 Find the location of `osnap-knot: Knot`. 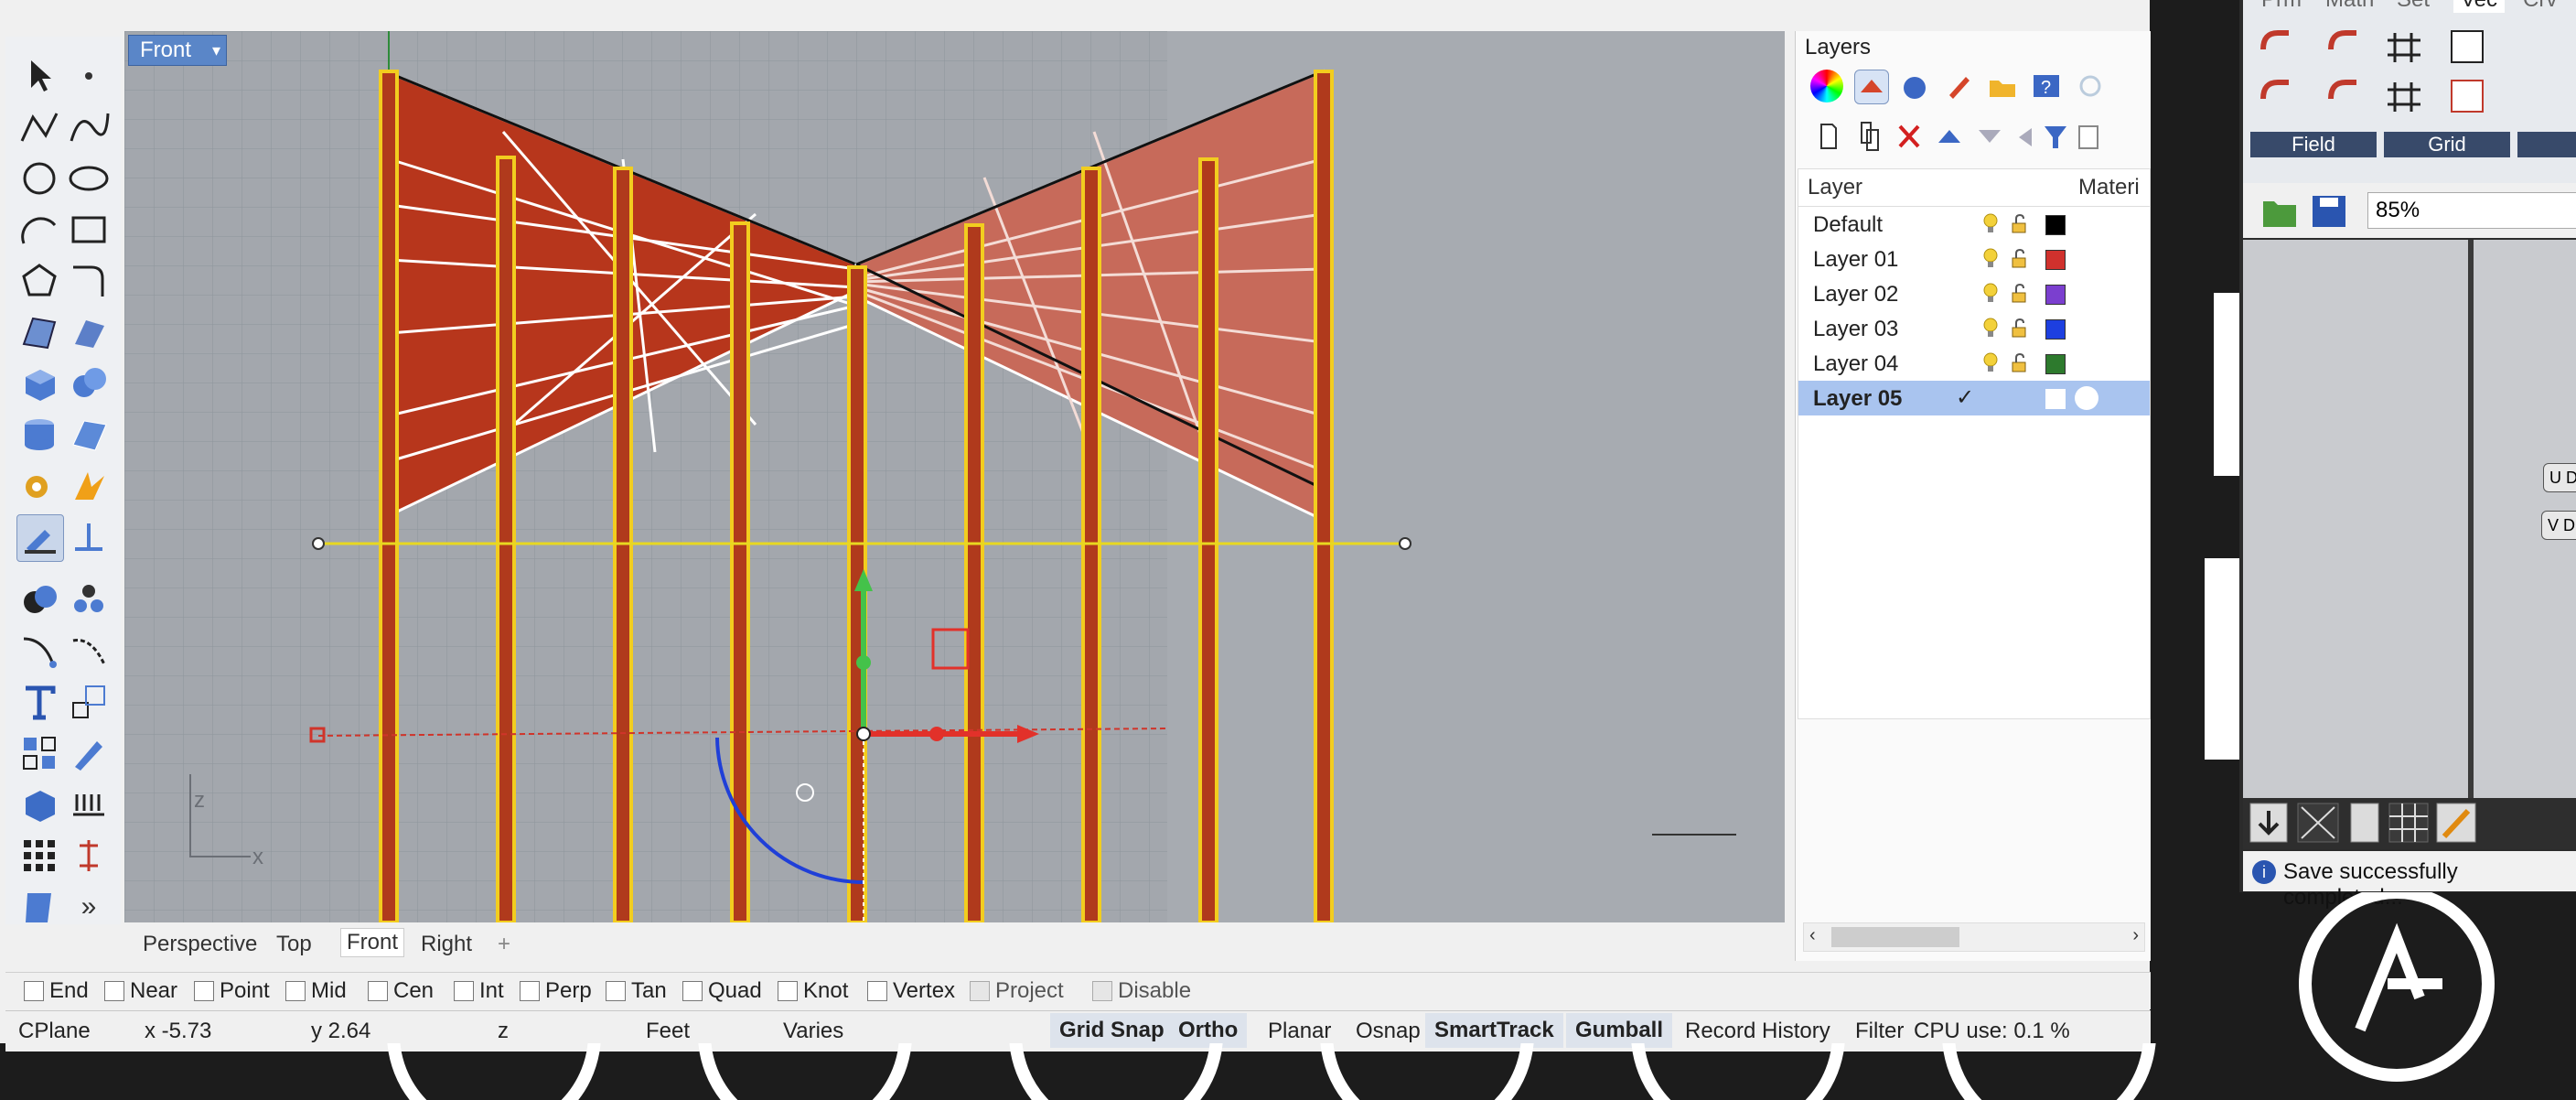

osnap-knot: Knot is located at coordinates (813, 991).